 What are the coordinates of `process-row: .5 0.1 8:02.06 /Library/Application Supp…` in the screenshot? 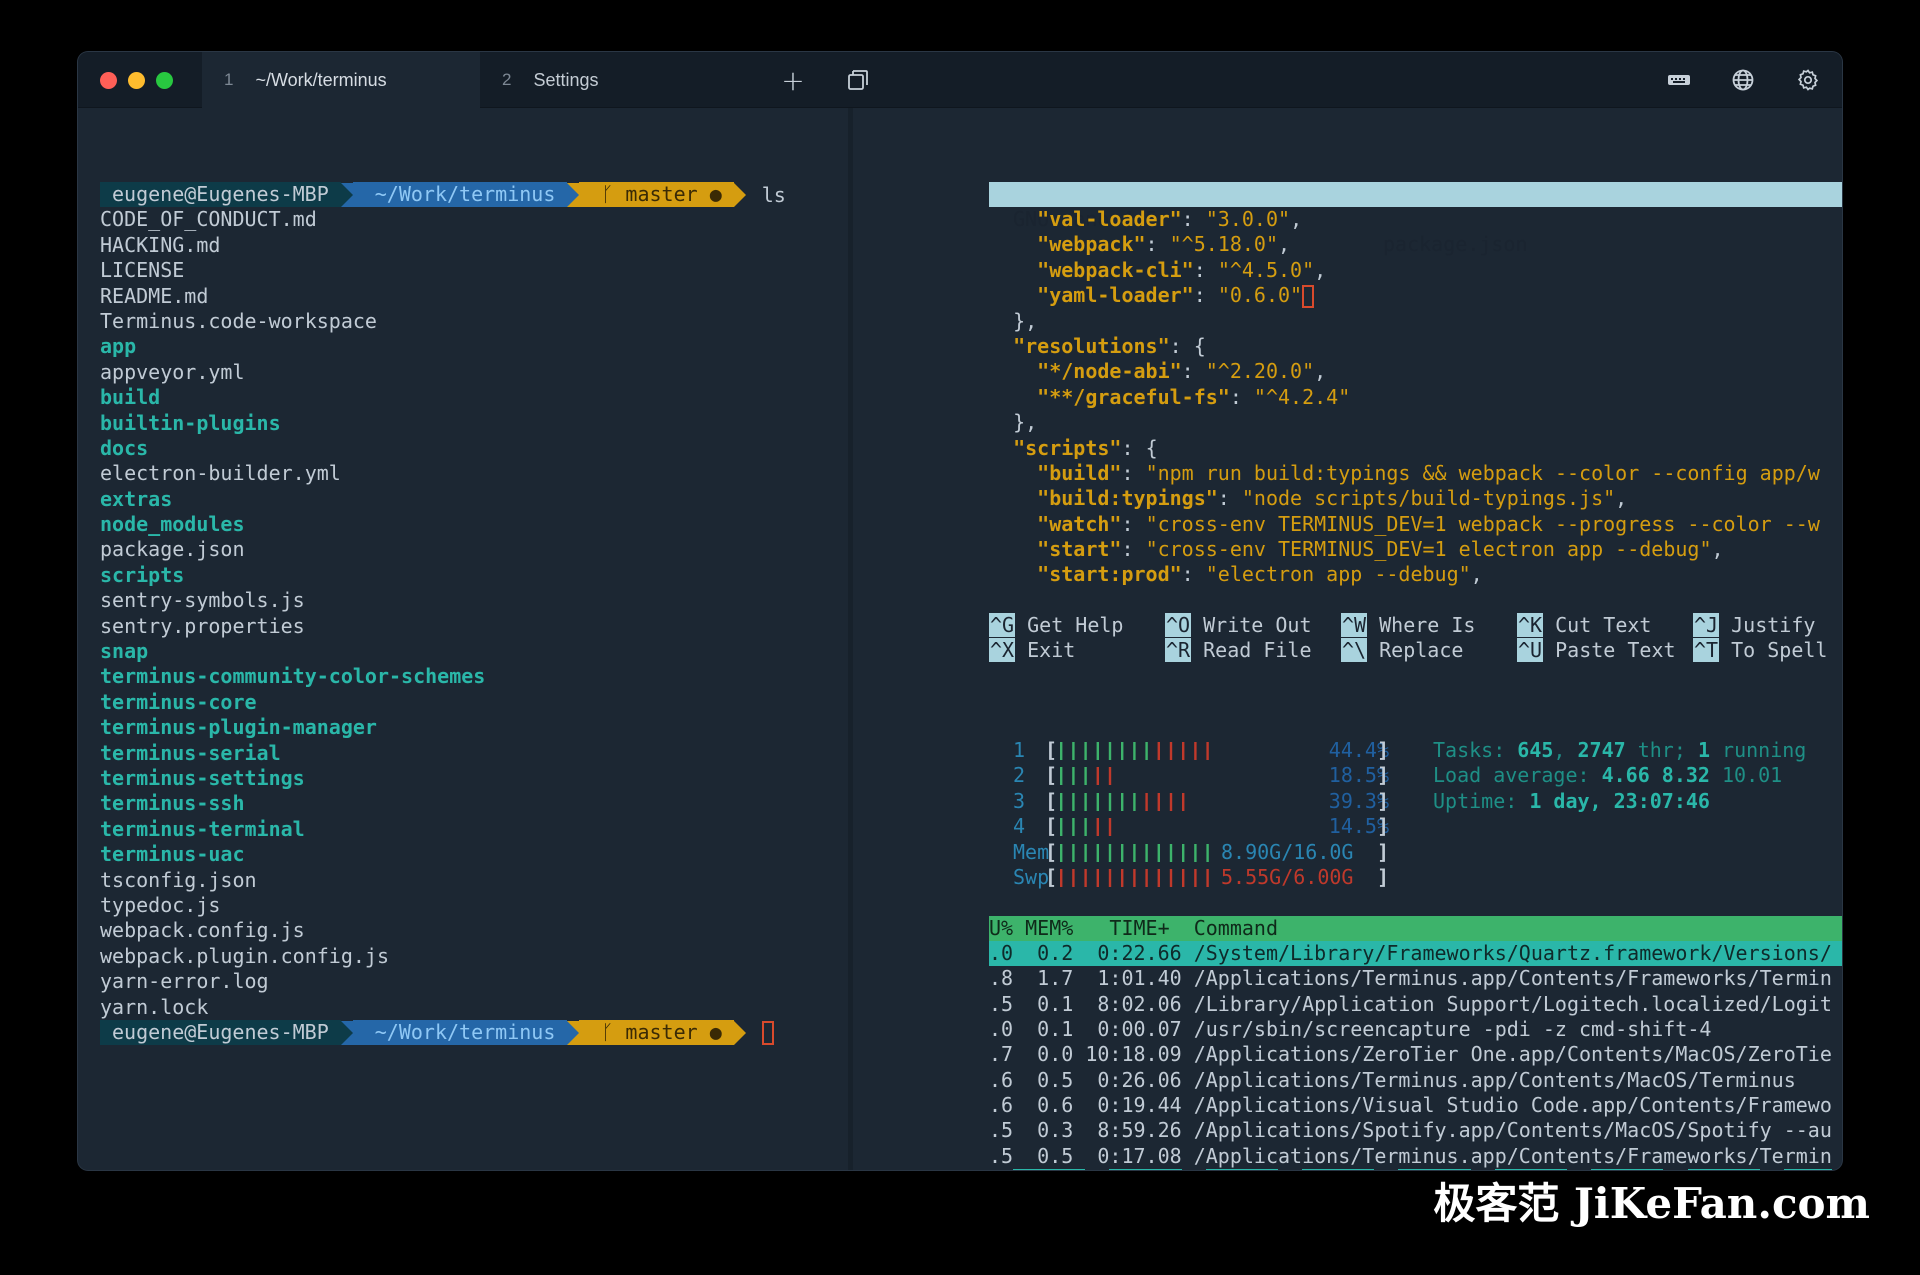 It's located at (1415, 1004).